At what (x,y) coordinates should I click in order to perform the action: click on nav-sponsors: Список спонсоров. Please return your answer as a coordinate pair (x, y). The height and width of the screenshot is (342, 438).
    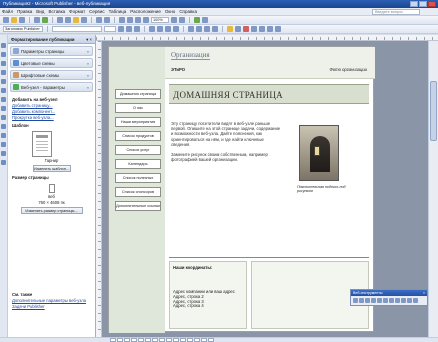
    Looking at the image, I should click on (138, 192).